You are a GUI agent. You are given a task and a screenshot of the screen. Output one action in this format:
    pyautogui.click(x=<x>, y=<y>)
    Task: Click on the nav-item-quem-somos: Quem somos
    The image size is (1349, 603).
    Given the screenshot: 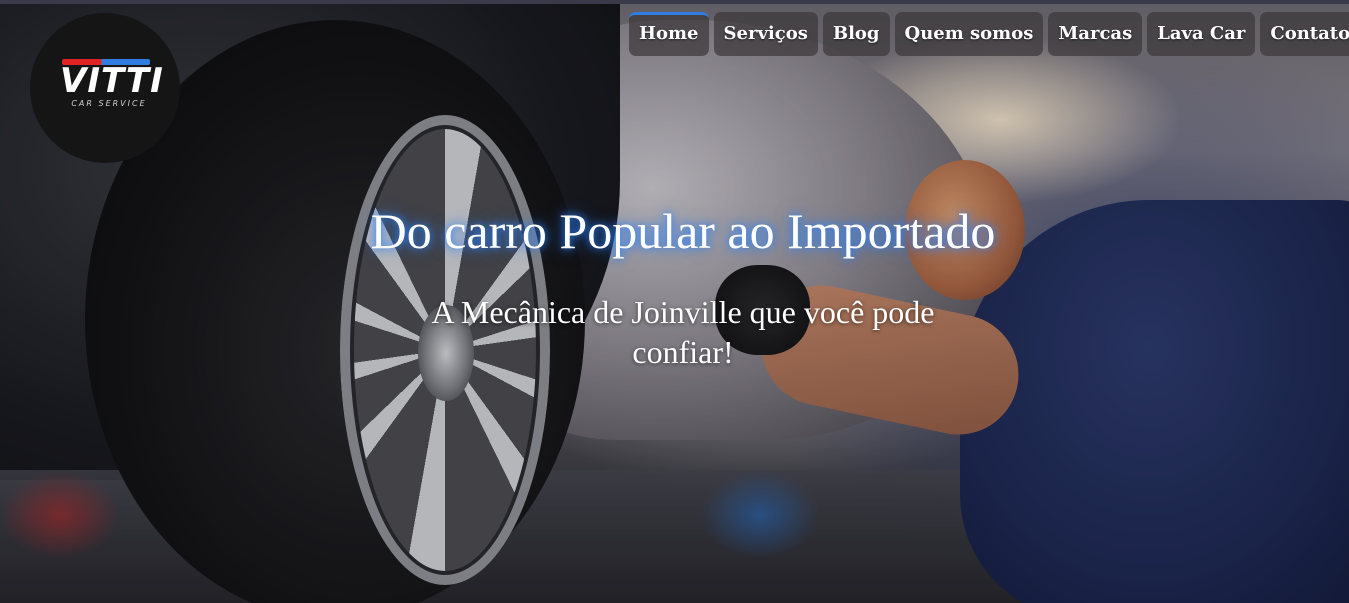 What is the action you would take?
    pyautogui.click(x=969, y=34)
    